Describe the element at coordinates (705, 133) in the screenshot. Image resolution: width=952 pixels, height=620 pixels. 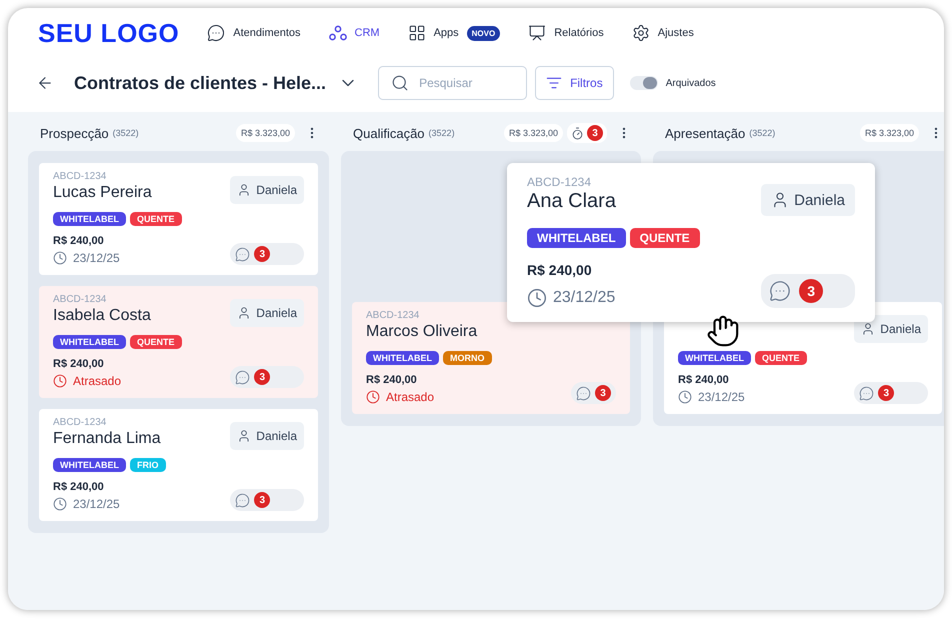
I see `column-title: Apresentação` at that location.